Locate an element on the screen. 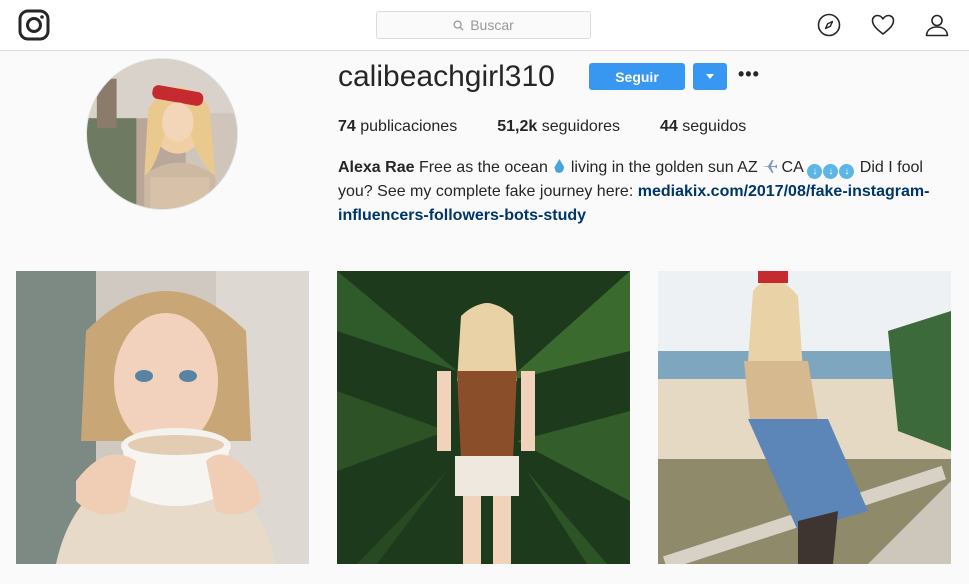 This screenshot has width=969, height=584. followers-label: seguidores is located at coordinates (580, 126).